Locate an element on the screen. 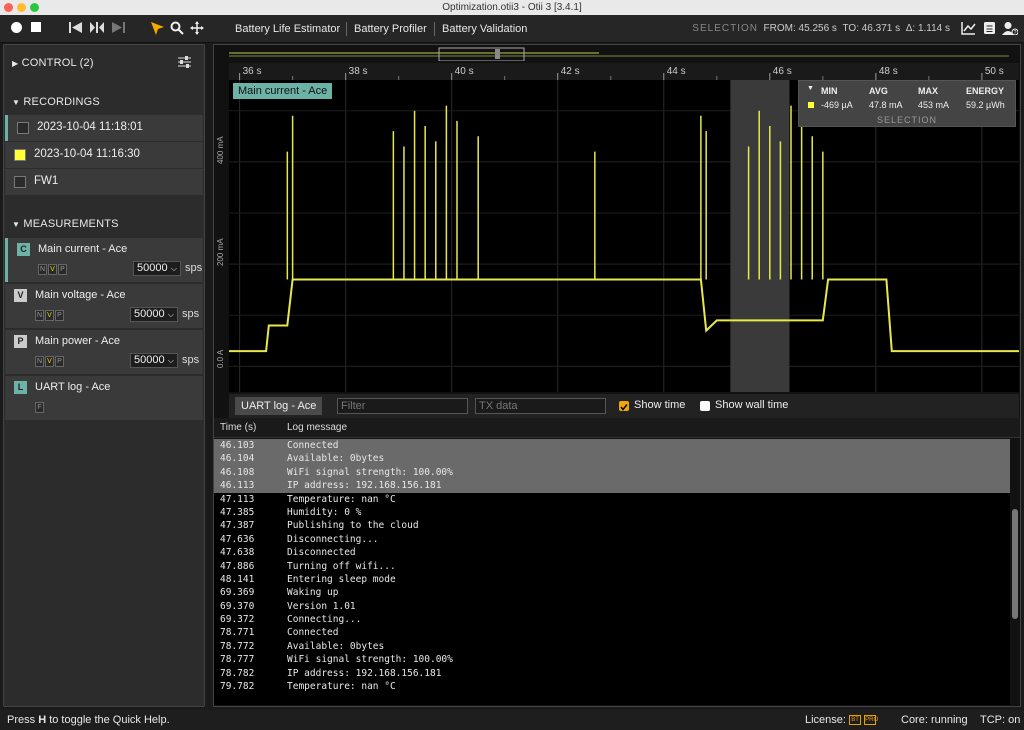 The width and height of the screenshot is (1024, 730). skip-start-button is located at coordinates (76, 29).